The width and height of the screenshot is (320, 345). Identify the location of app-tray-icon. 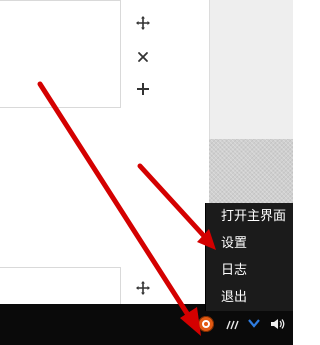
(206, 324).